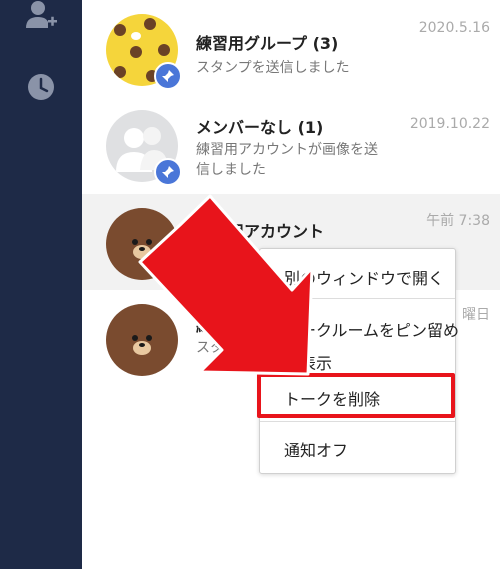  Describe the element at coordinates (356, 395) in the screenshot. I see `delete-highlight-box` at that location.